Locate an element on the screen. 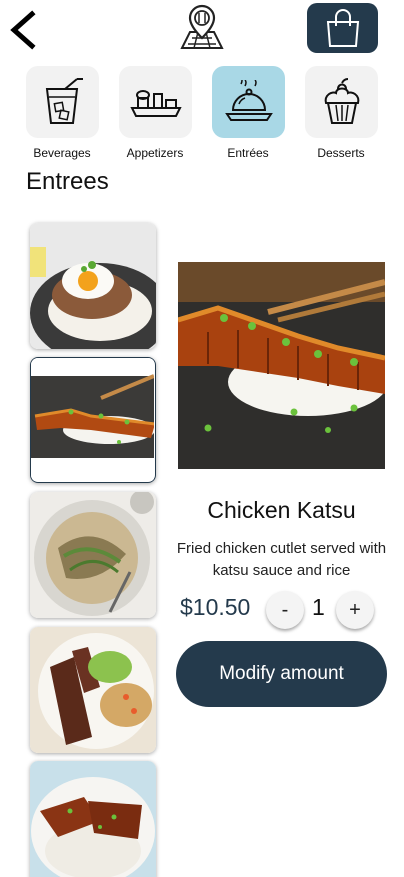  map-pin-fork-knife-icon is located at coordinates (202, 26).